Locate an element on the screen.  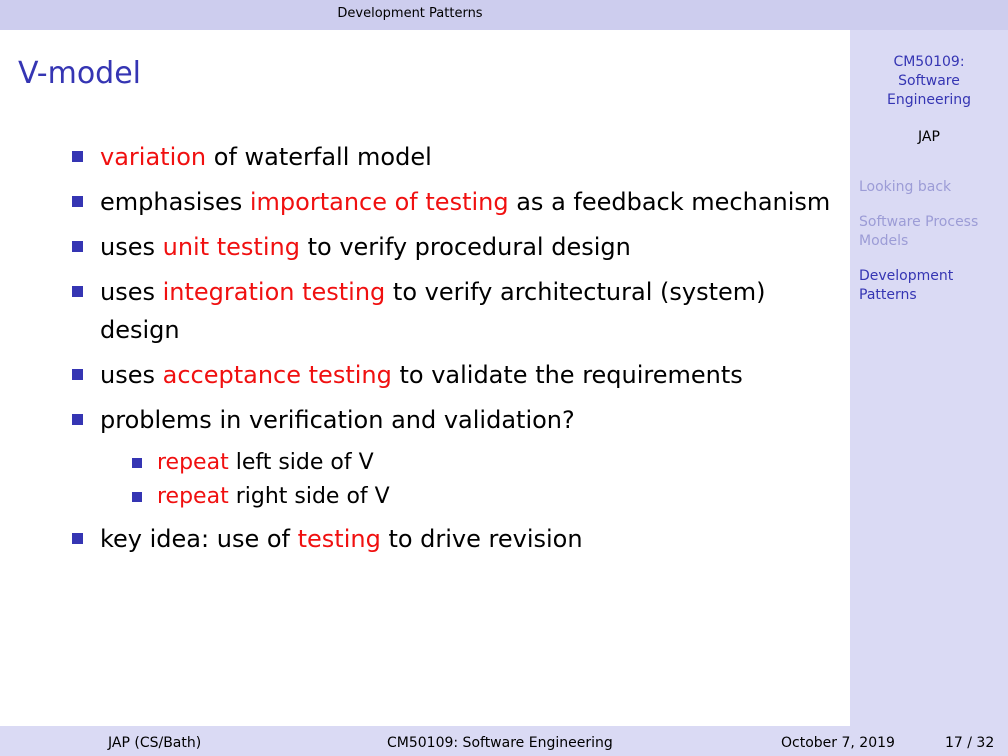
course-title-line: Software is located at coordinates (929, 81).